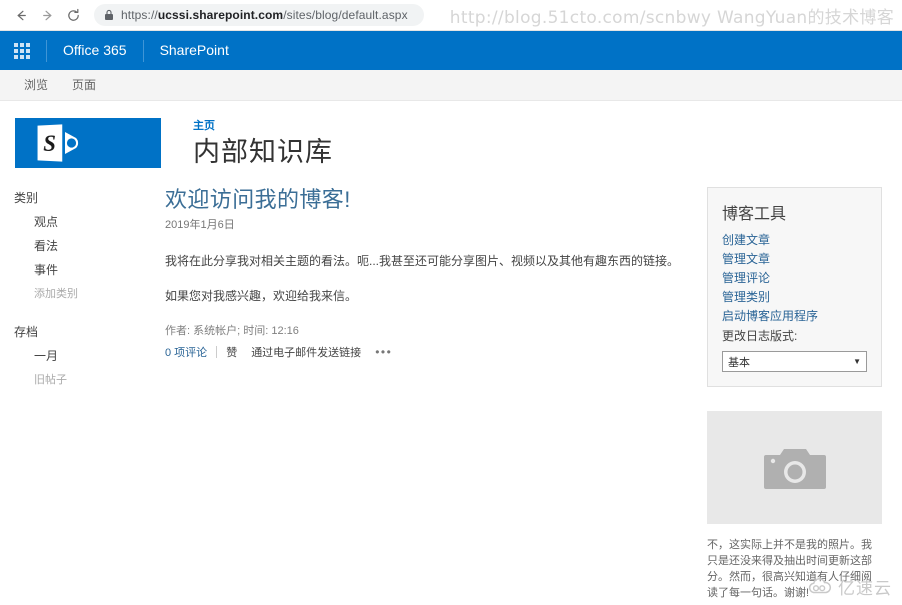 This screenshot has height=605, width=902. I want to click on bottom-watermark: 亿速云, so click(849, 586).